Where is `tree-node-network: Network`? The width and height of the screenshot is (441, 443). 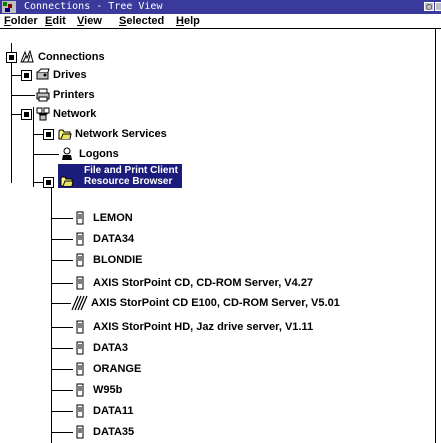 tree-node-network: Network is located at coordinates (74, 114).